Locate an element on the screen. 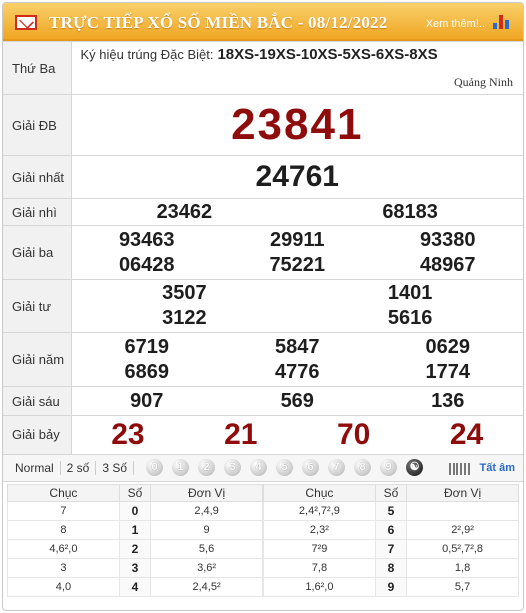 Image resolution: width=526 pixels, height=613 pixels. cell-chuc: 4,6²,0 is located at coordinates (63, 548).